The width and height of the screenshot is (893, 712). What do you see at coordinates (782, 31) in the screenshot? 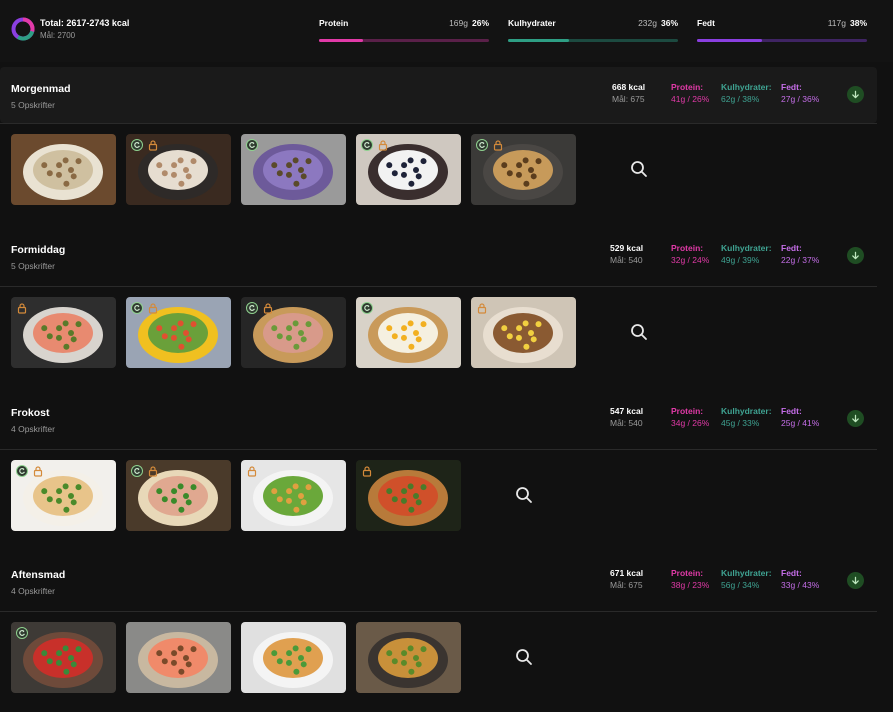
I see `macro-fat: Fedt 117g 38%` at bounding box center [782, 31].